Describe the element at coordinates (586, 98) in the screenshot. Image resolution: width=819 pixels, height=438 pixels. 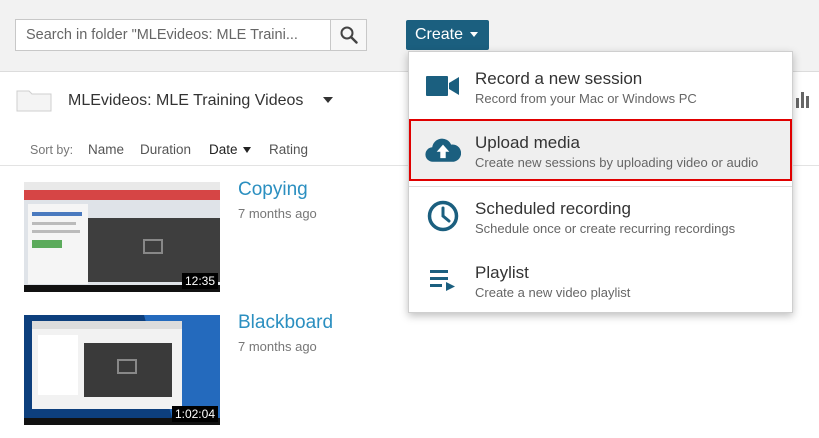
I see `menu-item-subtitle: Record from your Mac or Windows PC` at that location.